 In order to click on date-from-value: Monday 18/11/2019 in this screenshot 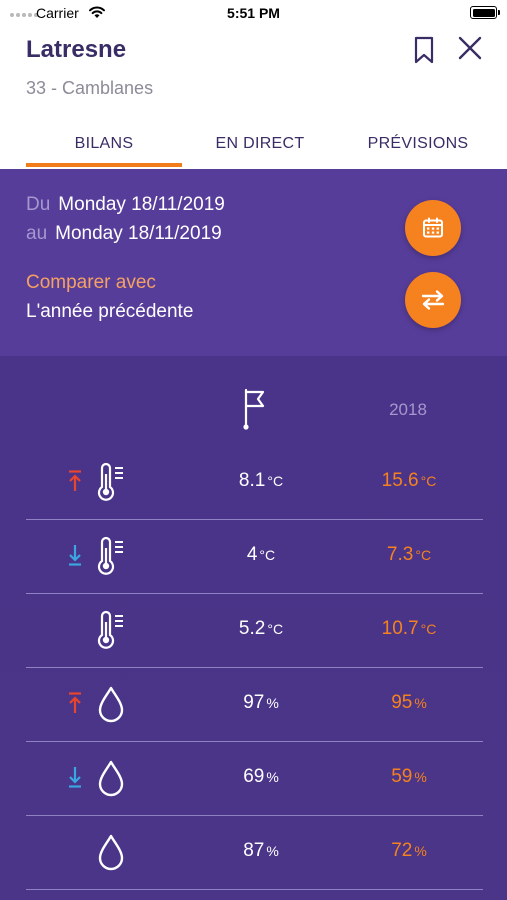, I will do `click(141, 204)`.